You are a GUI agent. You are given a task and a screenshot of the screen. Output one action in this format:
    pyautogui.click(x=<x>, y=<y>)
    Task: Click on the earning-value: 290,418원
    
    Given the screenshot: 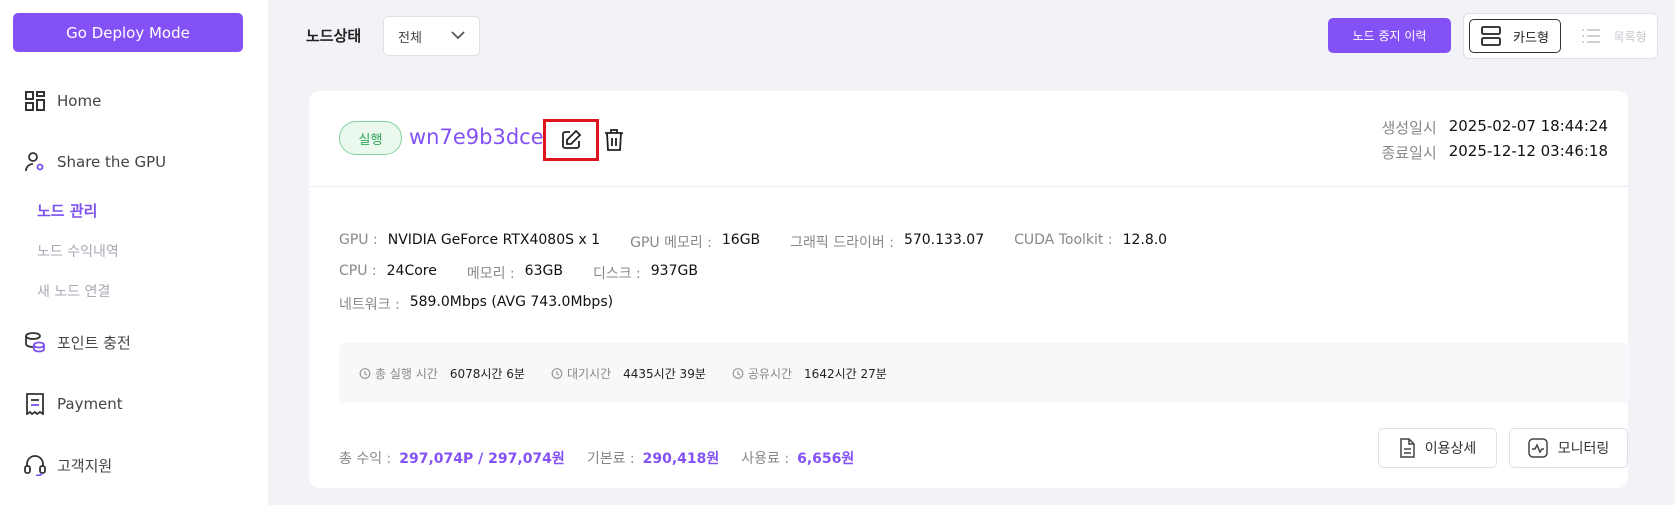 What is the action you would take?
    pyautogui.click(x=681, y=459)
    